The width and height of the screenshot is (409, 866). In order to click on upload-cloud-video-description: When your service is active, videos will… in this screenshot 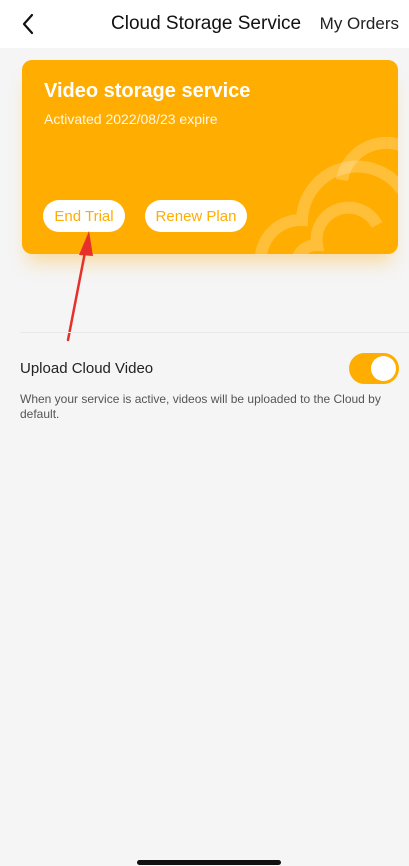, I will do `click(200, 406)`.